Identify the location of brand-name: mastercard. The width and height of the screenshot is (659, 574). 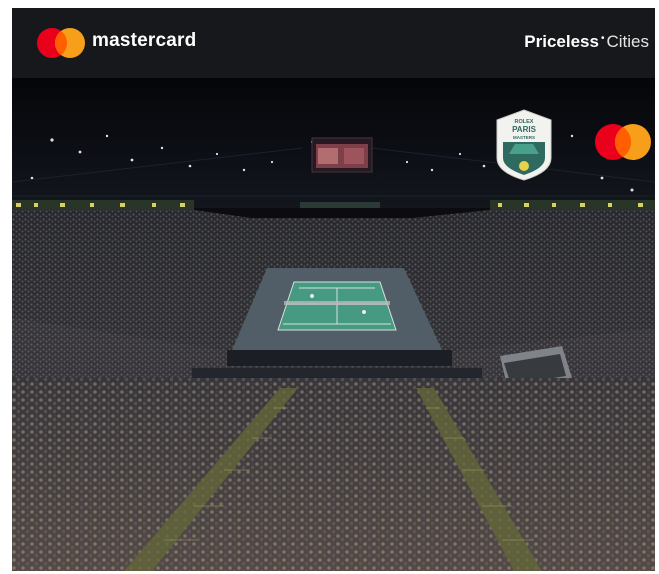
(144, 40).